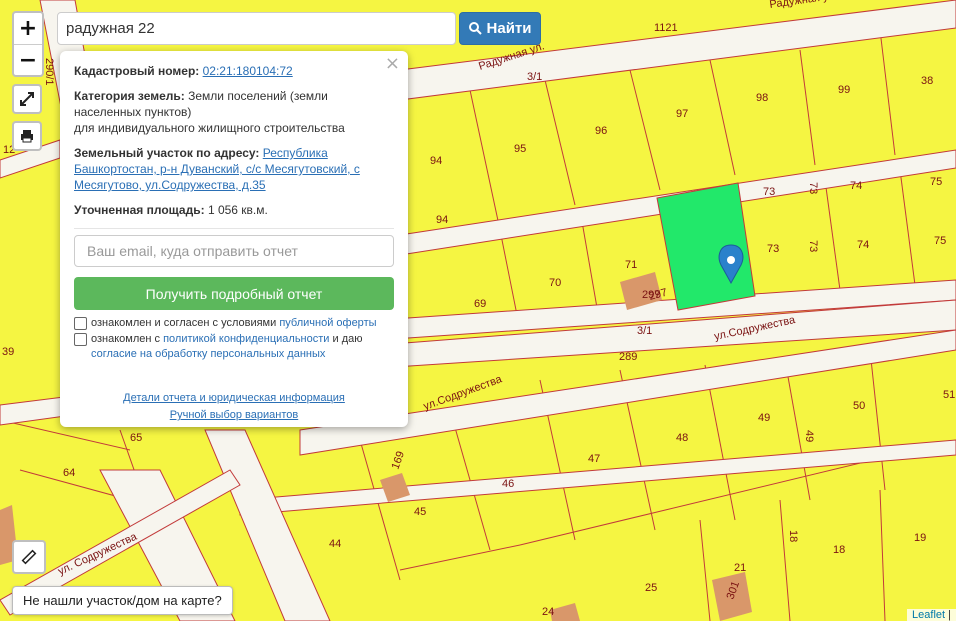  Describe the element at coordinates (234, 398) in the screenshot. I see `details-link: Детали отчета и юридическая информация` at that location.